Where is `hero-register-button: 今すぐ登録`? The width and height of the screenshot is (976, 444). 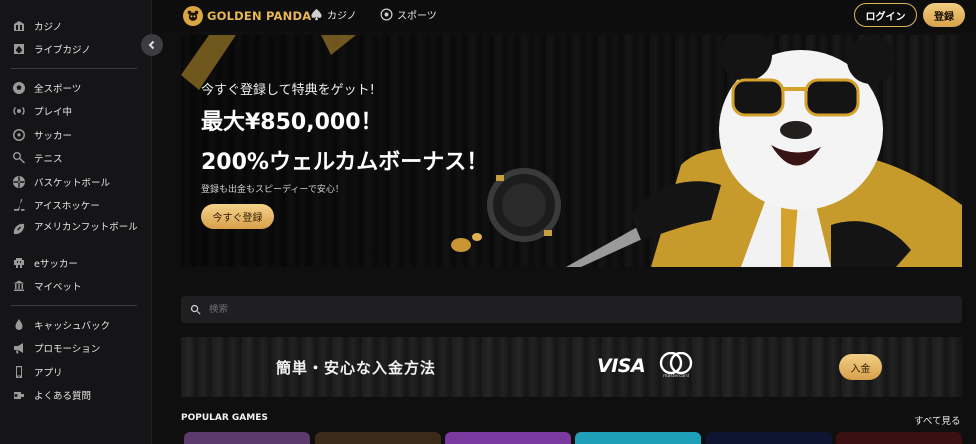
hero-register-button: 今すぐ登録 is located at coordinates (237, 216).